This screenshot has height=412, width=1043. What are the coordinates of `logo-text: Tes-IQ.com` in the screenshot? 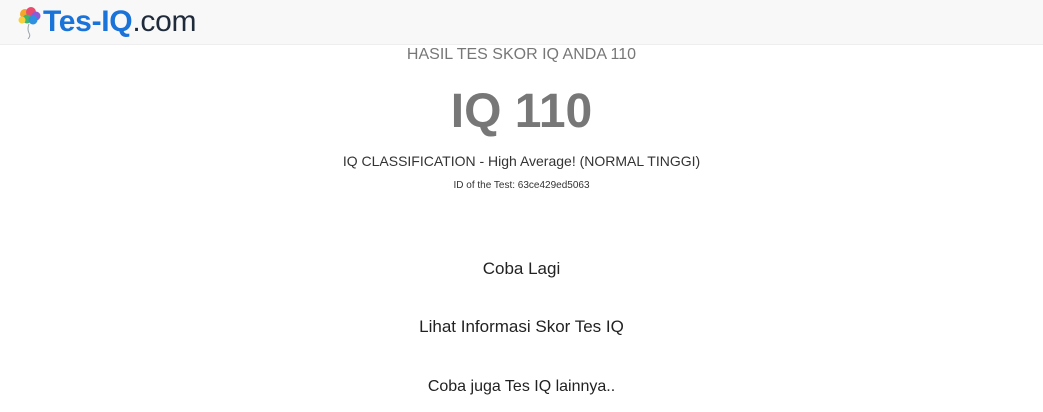 It's located at (119, 22).